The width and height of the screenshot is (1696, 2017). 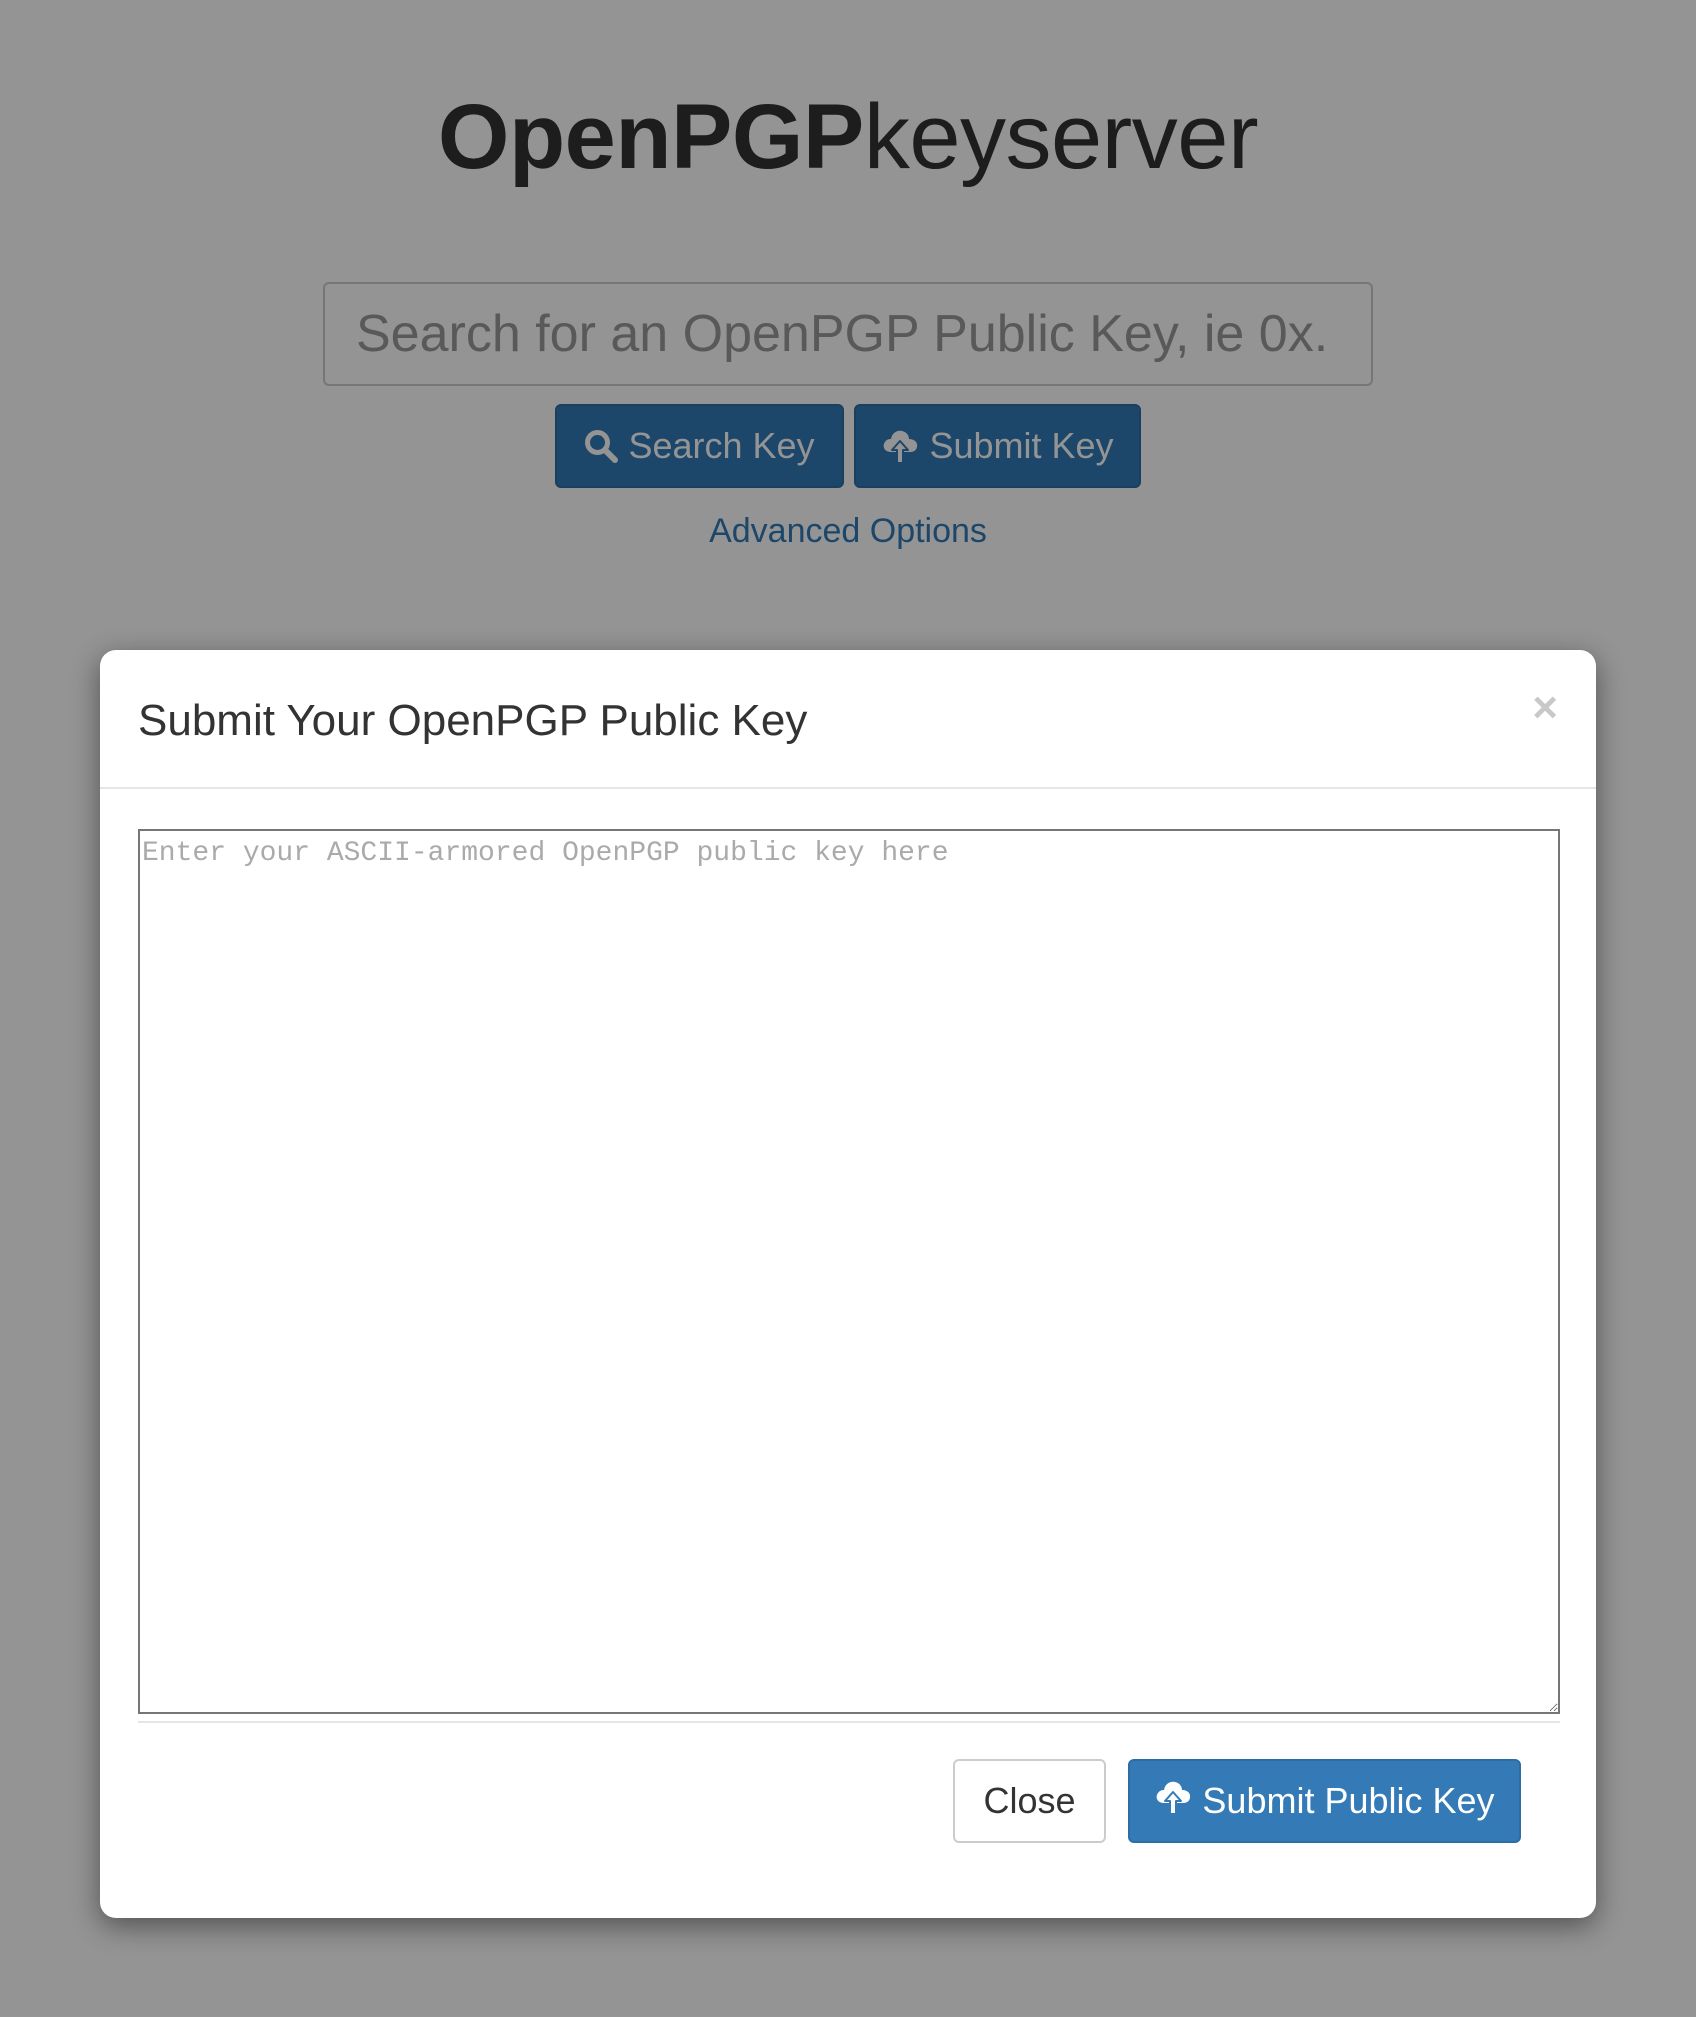 What do you see at coordinates (1545, 708) in the screenshot?
I see `close-icon: ×` at bounding box center [1545, 708].